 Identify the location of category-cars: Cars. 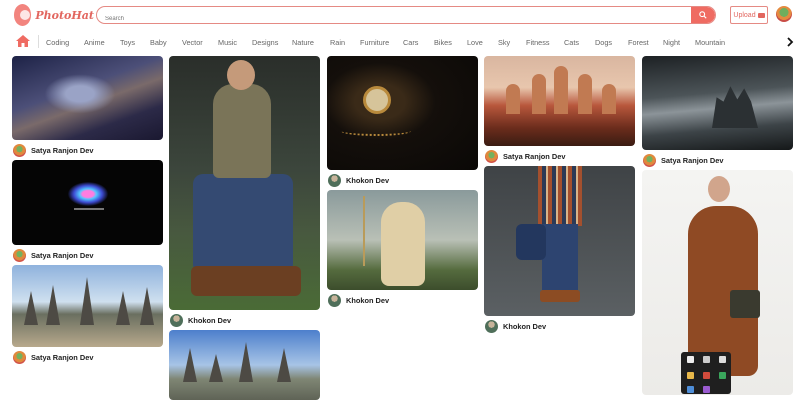
(418, 42).